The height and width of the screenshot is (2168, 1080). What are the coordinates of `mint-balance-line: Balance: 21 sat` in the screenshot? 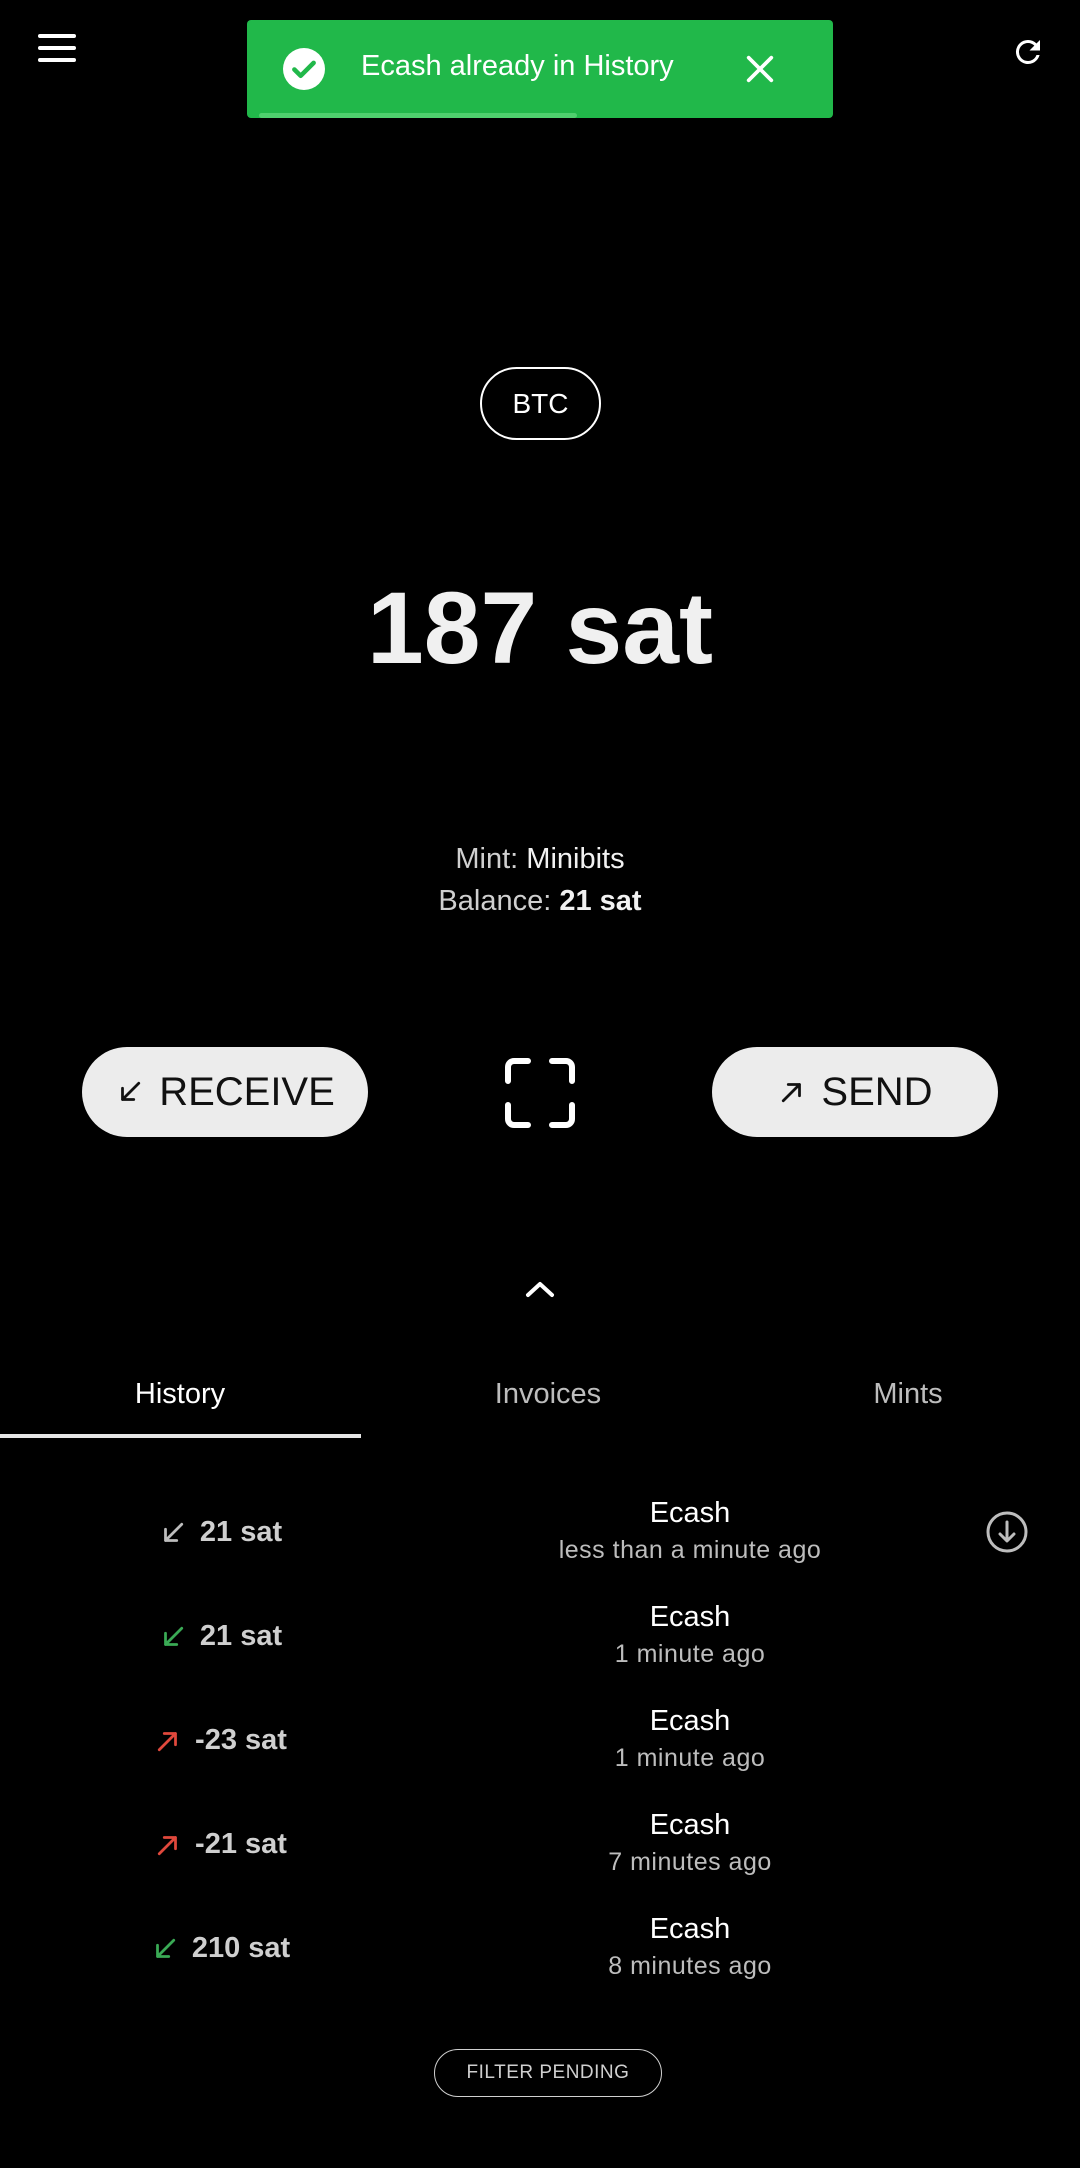 It's located at (540, 901).